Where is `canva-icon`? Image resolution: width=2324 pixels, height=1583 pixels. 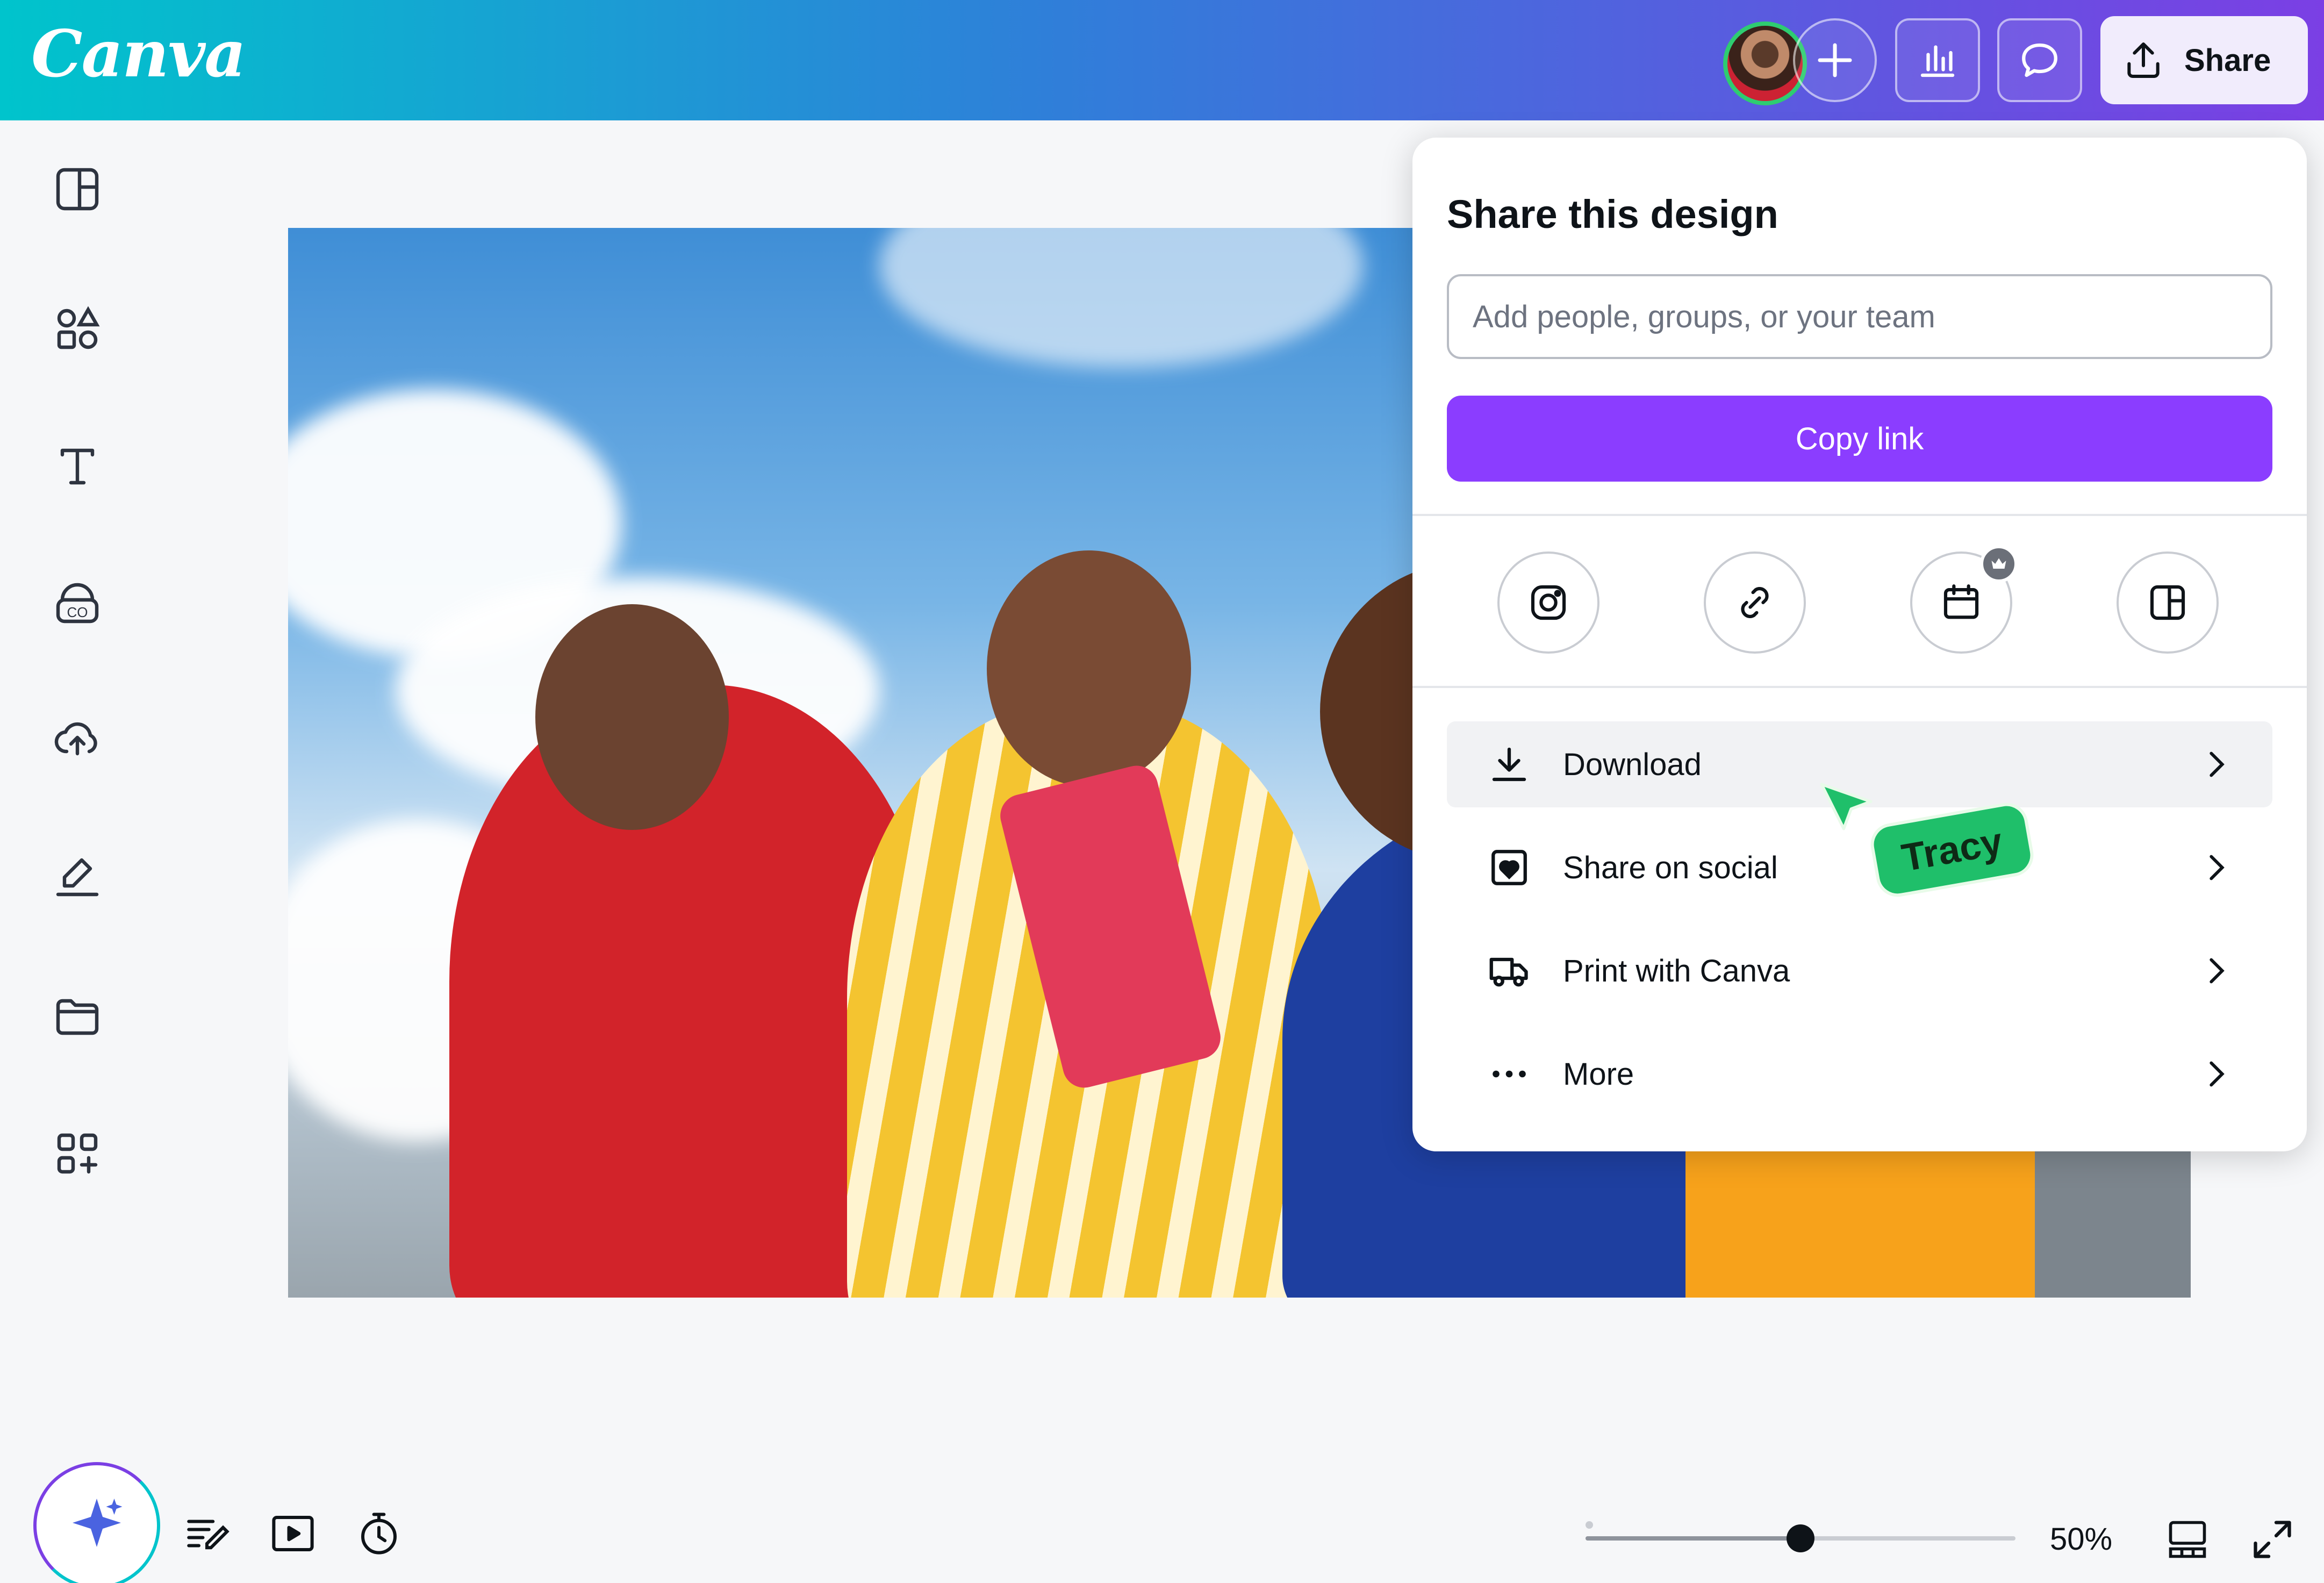 canva-icon is located at coordinates (2167, 602).